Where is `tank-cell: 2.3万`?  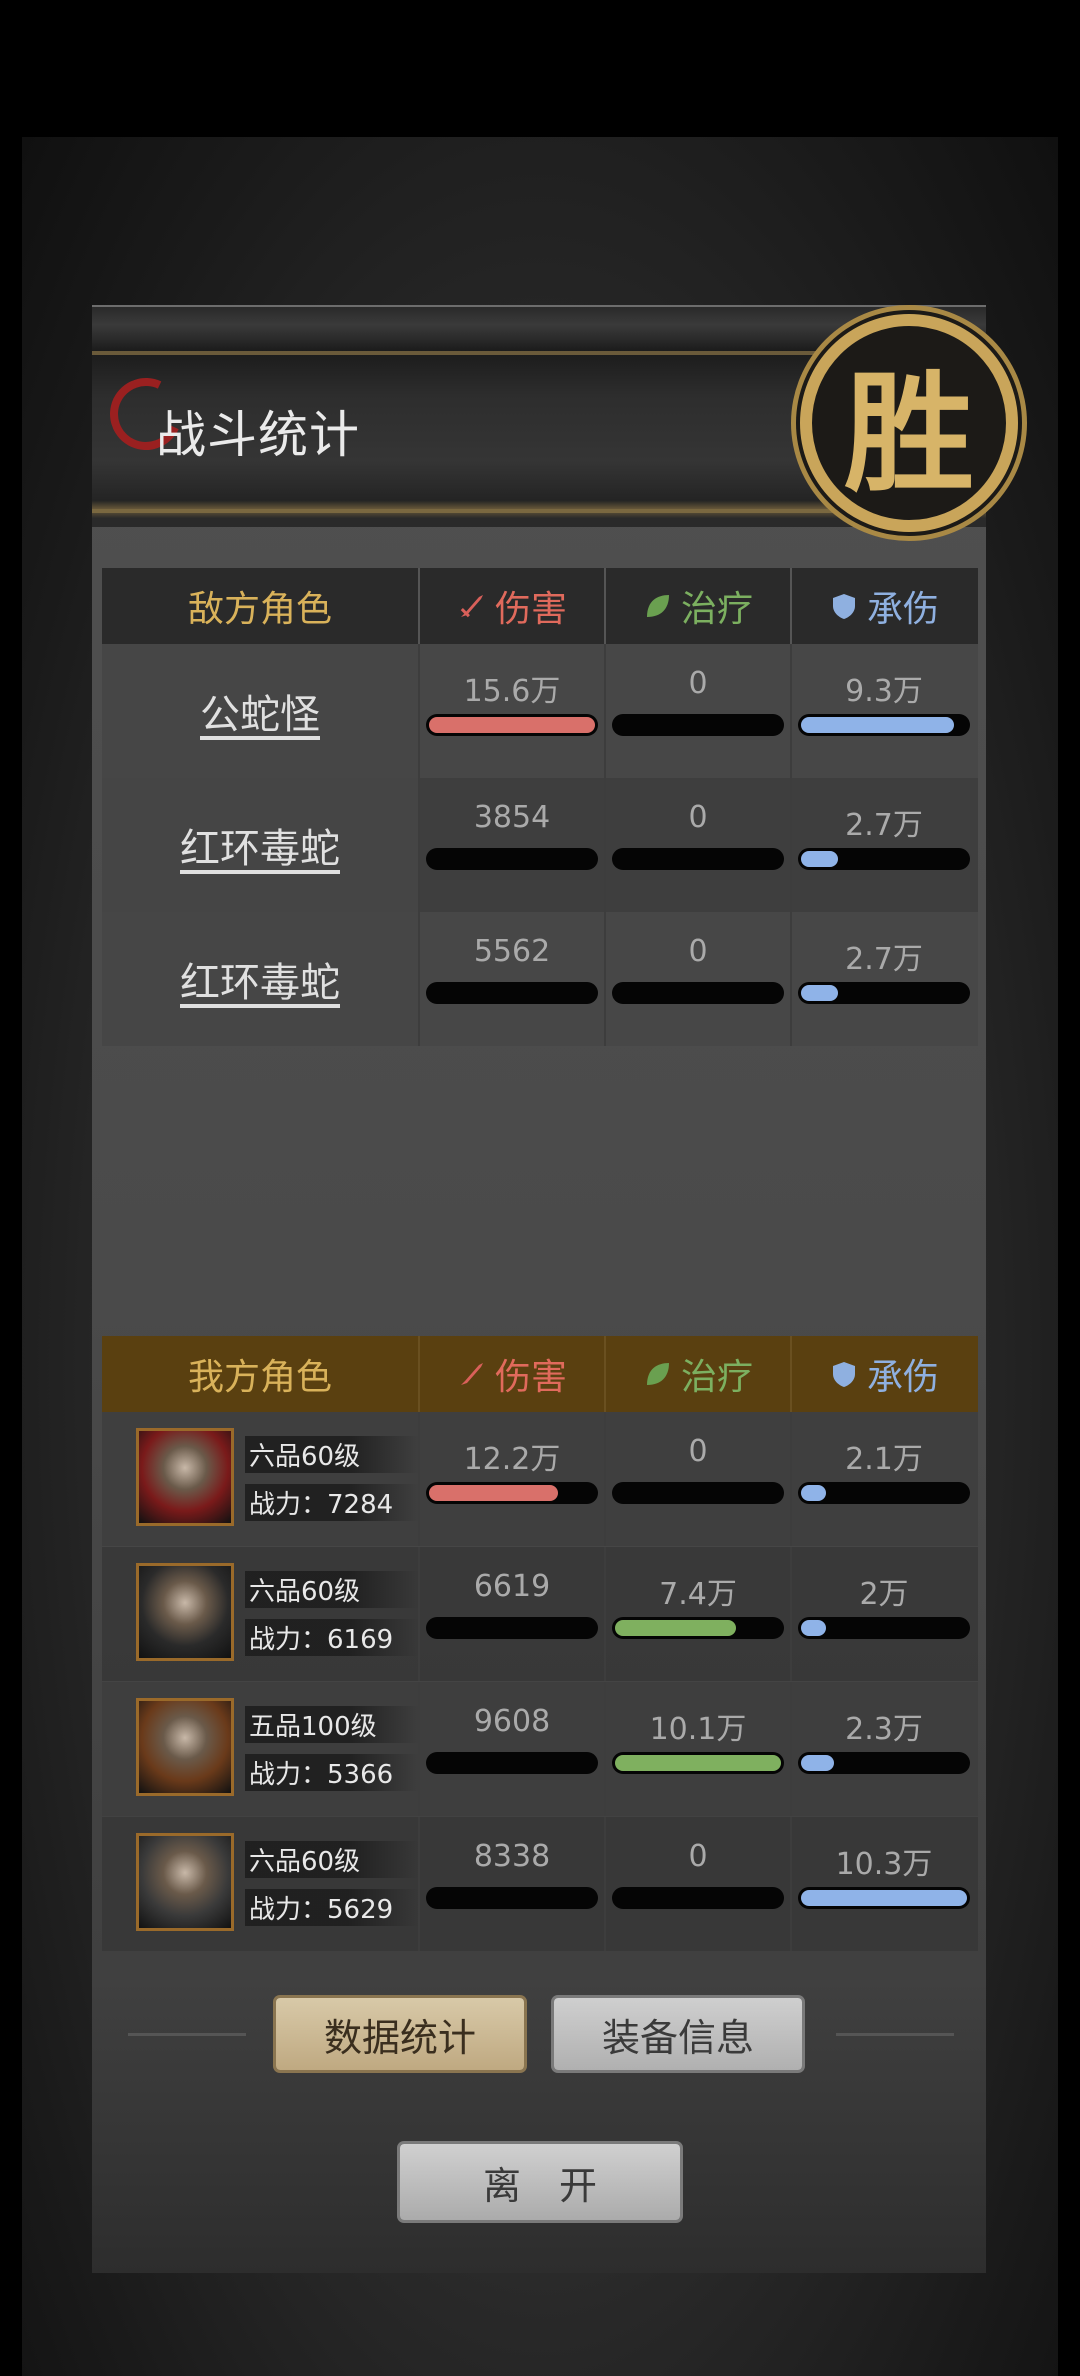
tank-cell: 2.3万 is located at coordinates (883, 1749).